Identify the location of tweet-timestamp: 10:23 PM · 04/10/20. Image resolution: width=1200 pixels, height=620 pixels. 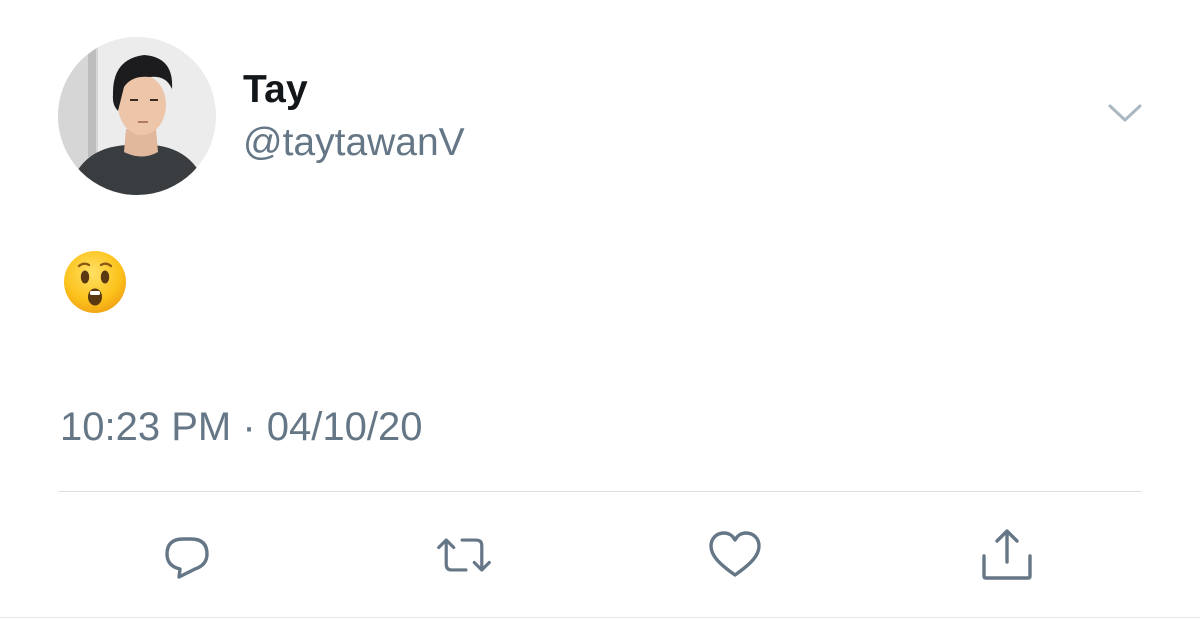
(241, 427).